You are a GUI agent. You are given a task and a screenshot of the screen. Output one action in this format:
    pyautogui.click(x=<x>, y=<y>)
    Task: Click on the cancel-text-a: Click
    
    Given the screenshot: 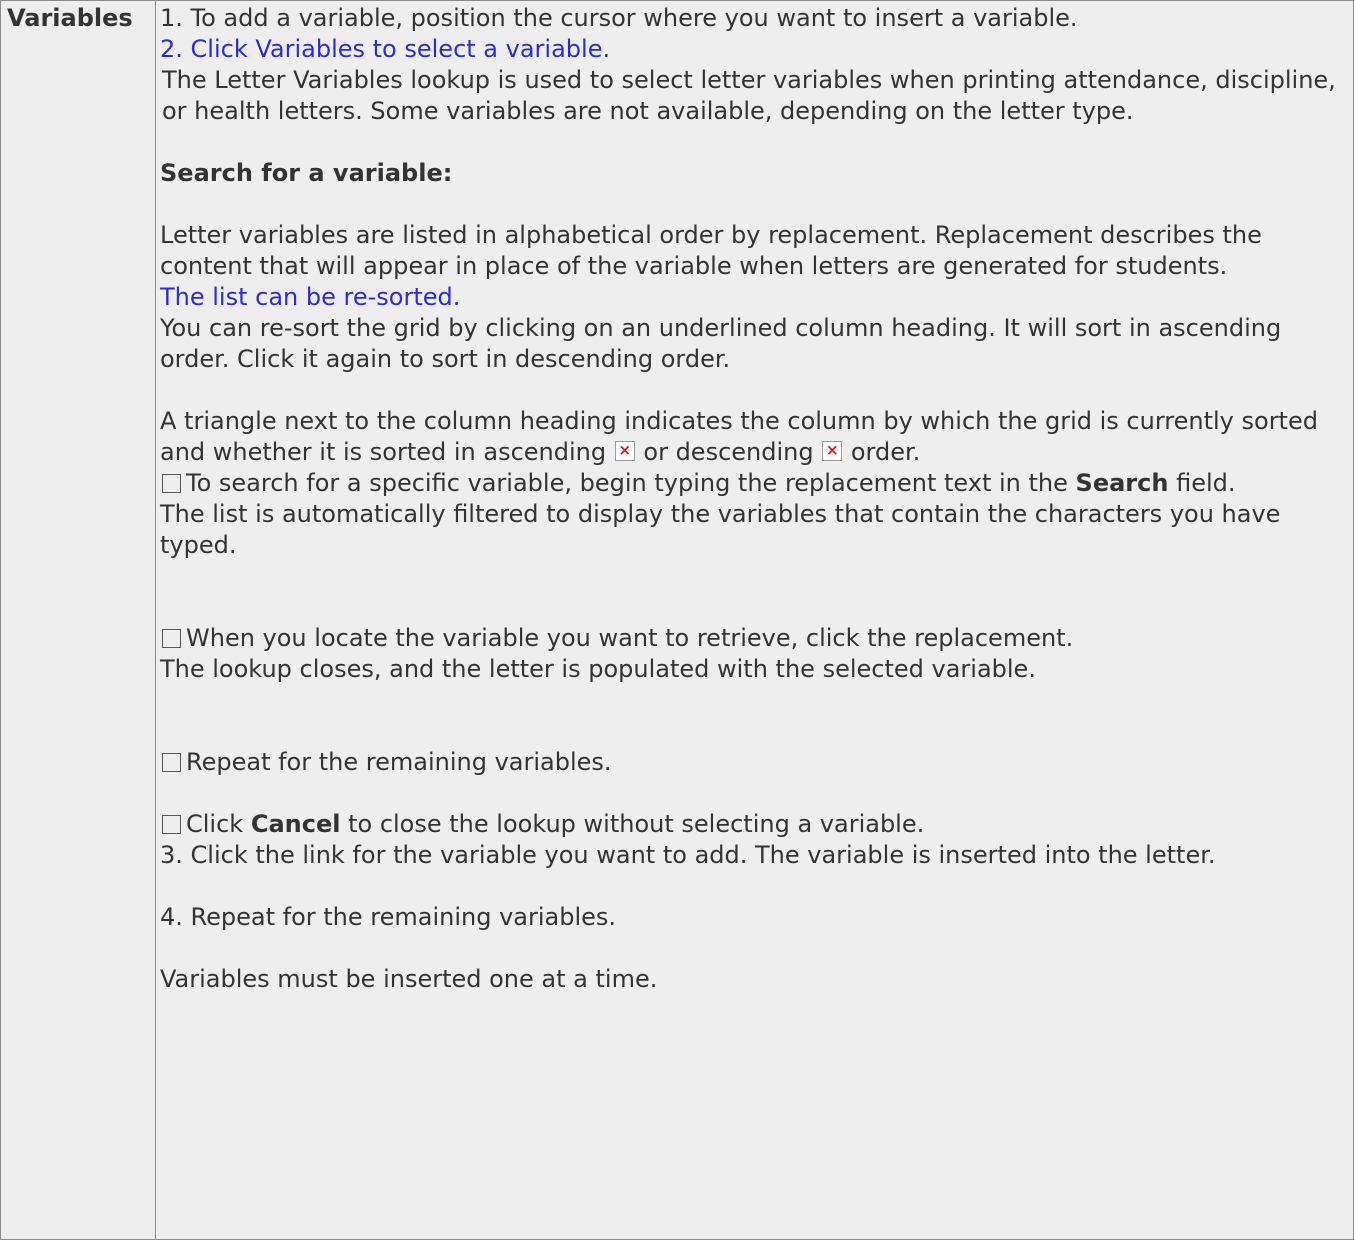 What is the action you would take?
    pyautogui.click(x=215, y=824)
    